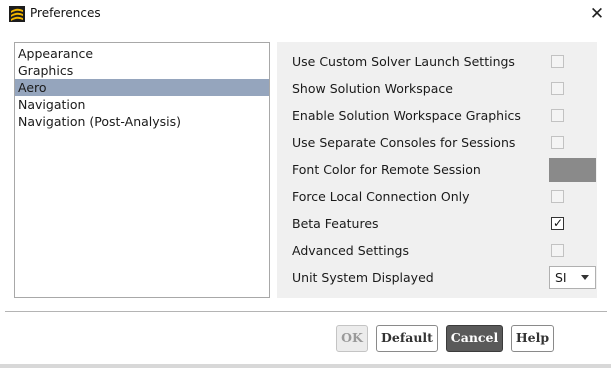 This screenshot has width=611, height=368. Describe the element at coordinates (352, 338) in the screenshot. I see `ok-button: OK` at that location.